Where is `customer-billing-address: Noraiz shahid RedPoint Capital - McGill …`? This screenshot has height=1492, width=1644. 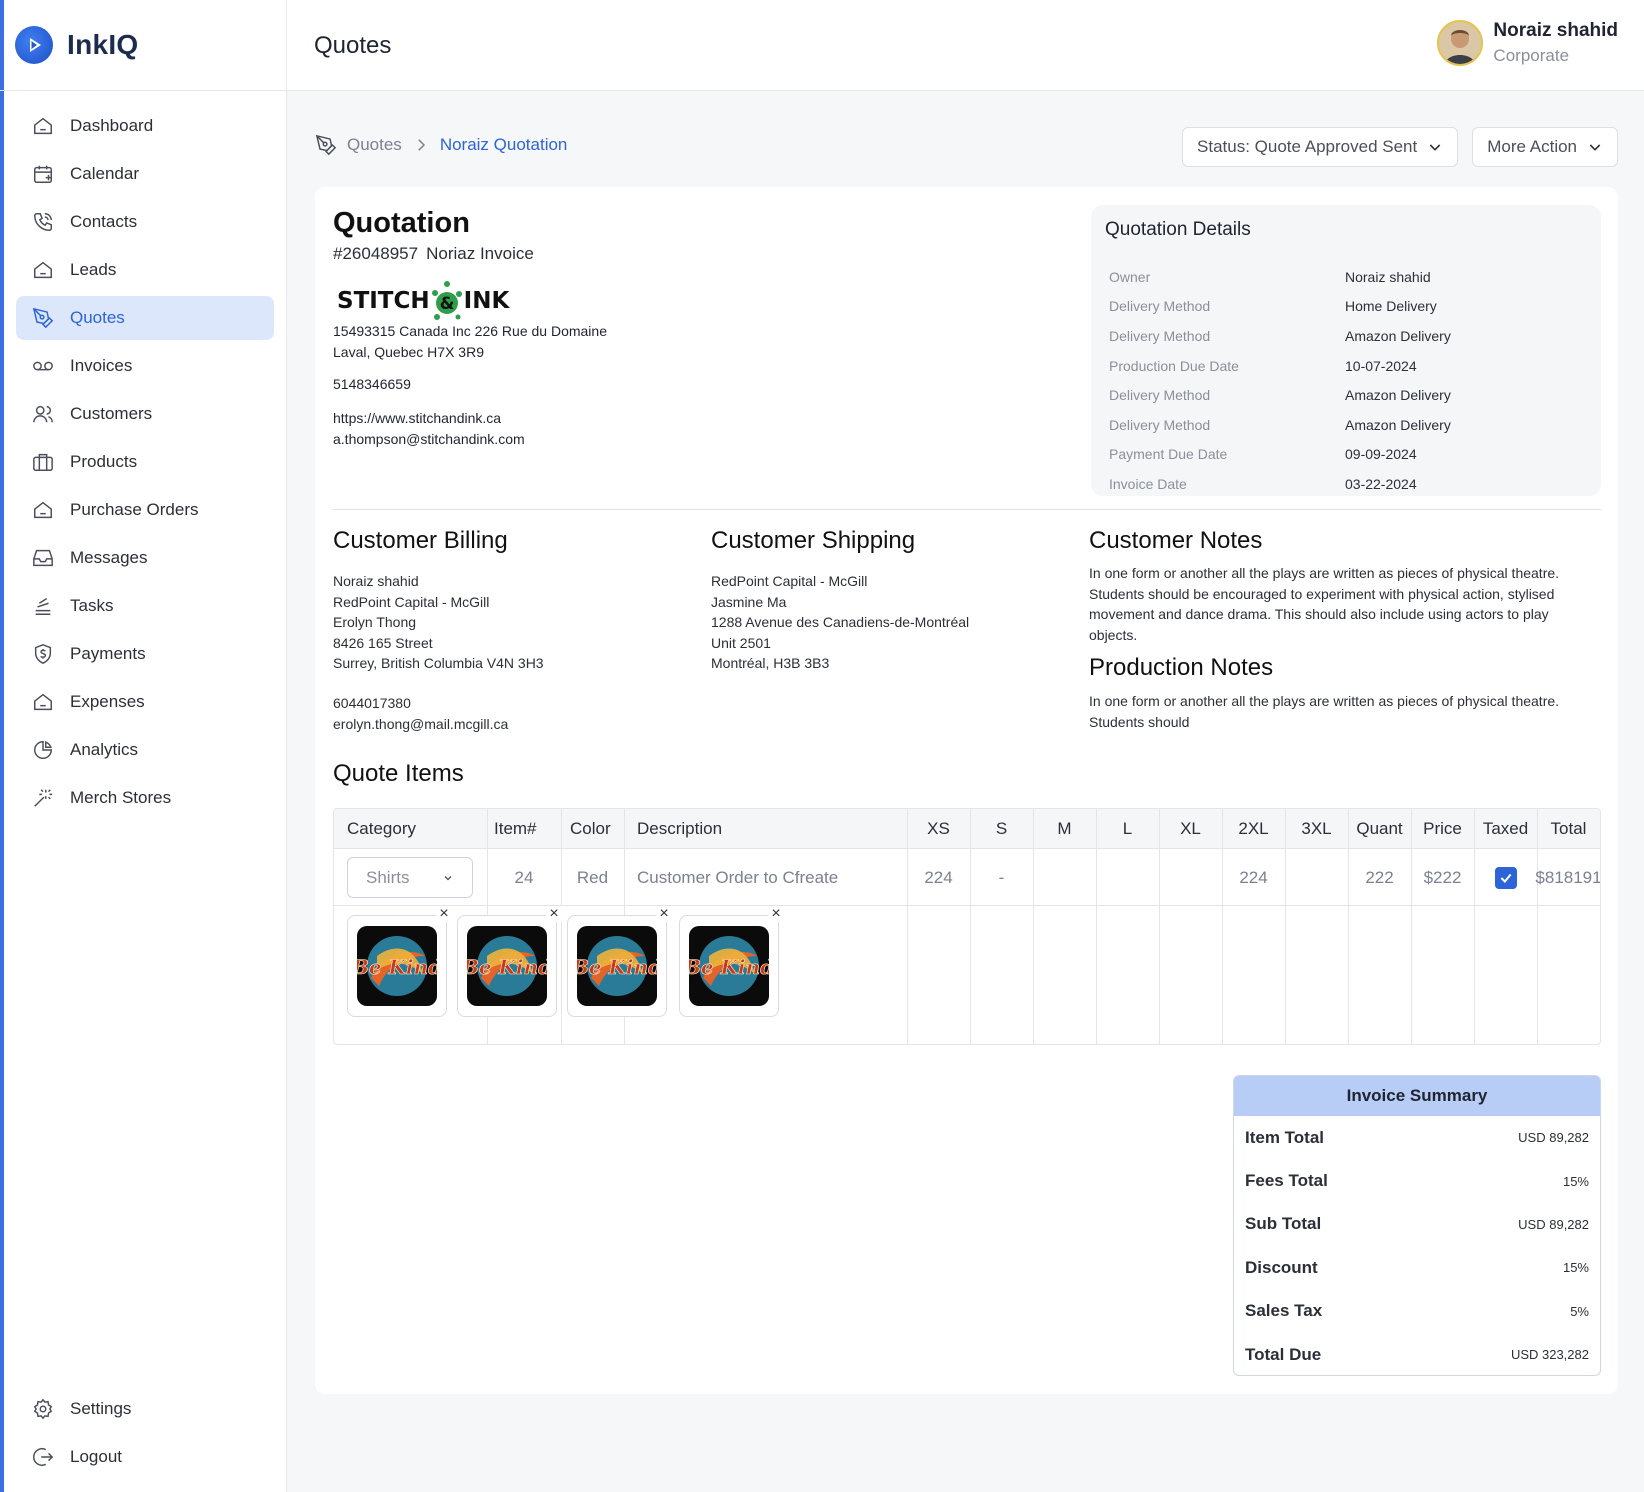
customer-billing-address: Noraiz shahid RedPoint Capital - McGill … is located at coordinates (438, 622).